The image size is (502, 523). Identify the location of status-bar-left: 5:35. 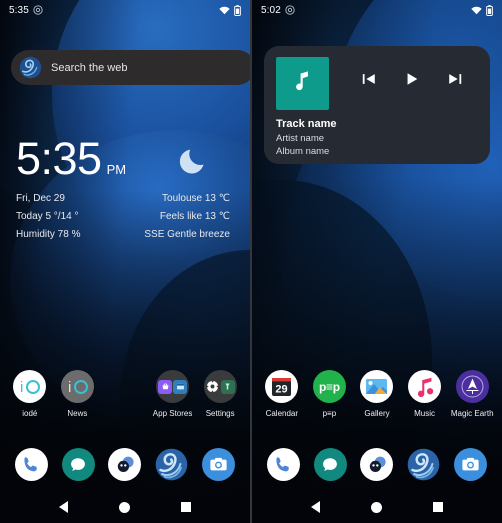
(26, 10).